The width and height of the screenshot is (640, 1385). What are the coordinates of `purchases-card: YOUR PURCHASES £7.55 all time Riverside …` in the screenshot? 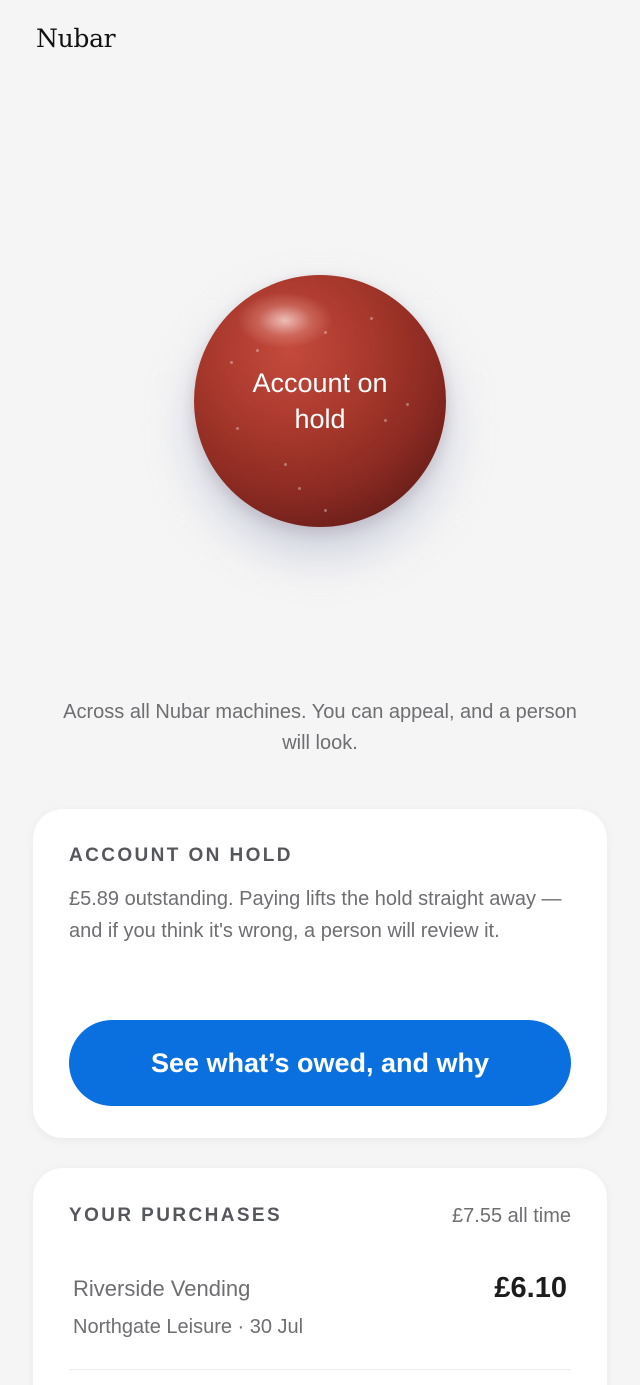 It's located at (320, 1276).